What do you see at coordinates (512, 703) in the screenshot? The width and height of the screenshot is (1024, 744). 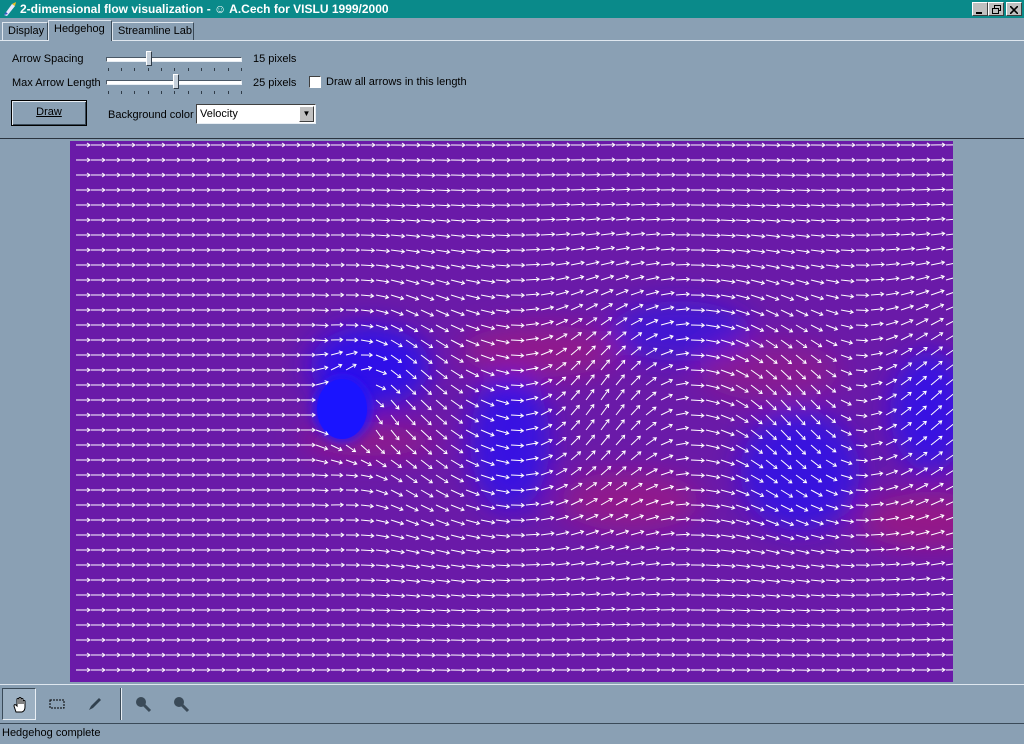 I see `tool-bar` at bounding box center [512, 703].